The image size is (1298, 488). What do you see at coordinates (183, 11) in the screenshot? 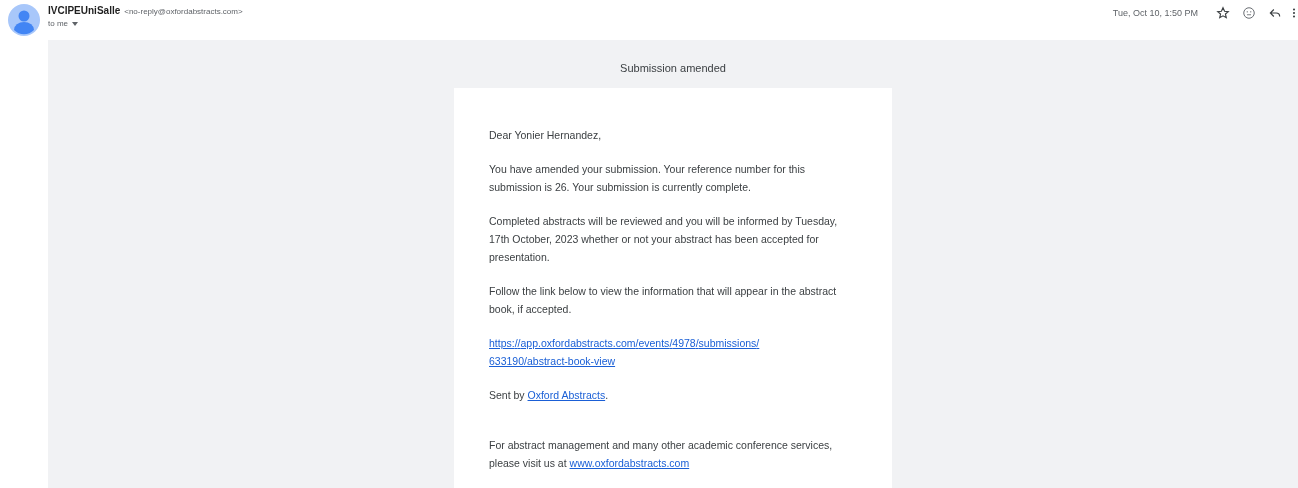
I see `sender-email: <no-reply@oxfordabstracts.com>` at bounding box center [183, 11].